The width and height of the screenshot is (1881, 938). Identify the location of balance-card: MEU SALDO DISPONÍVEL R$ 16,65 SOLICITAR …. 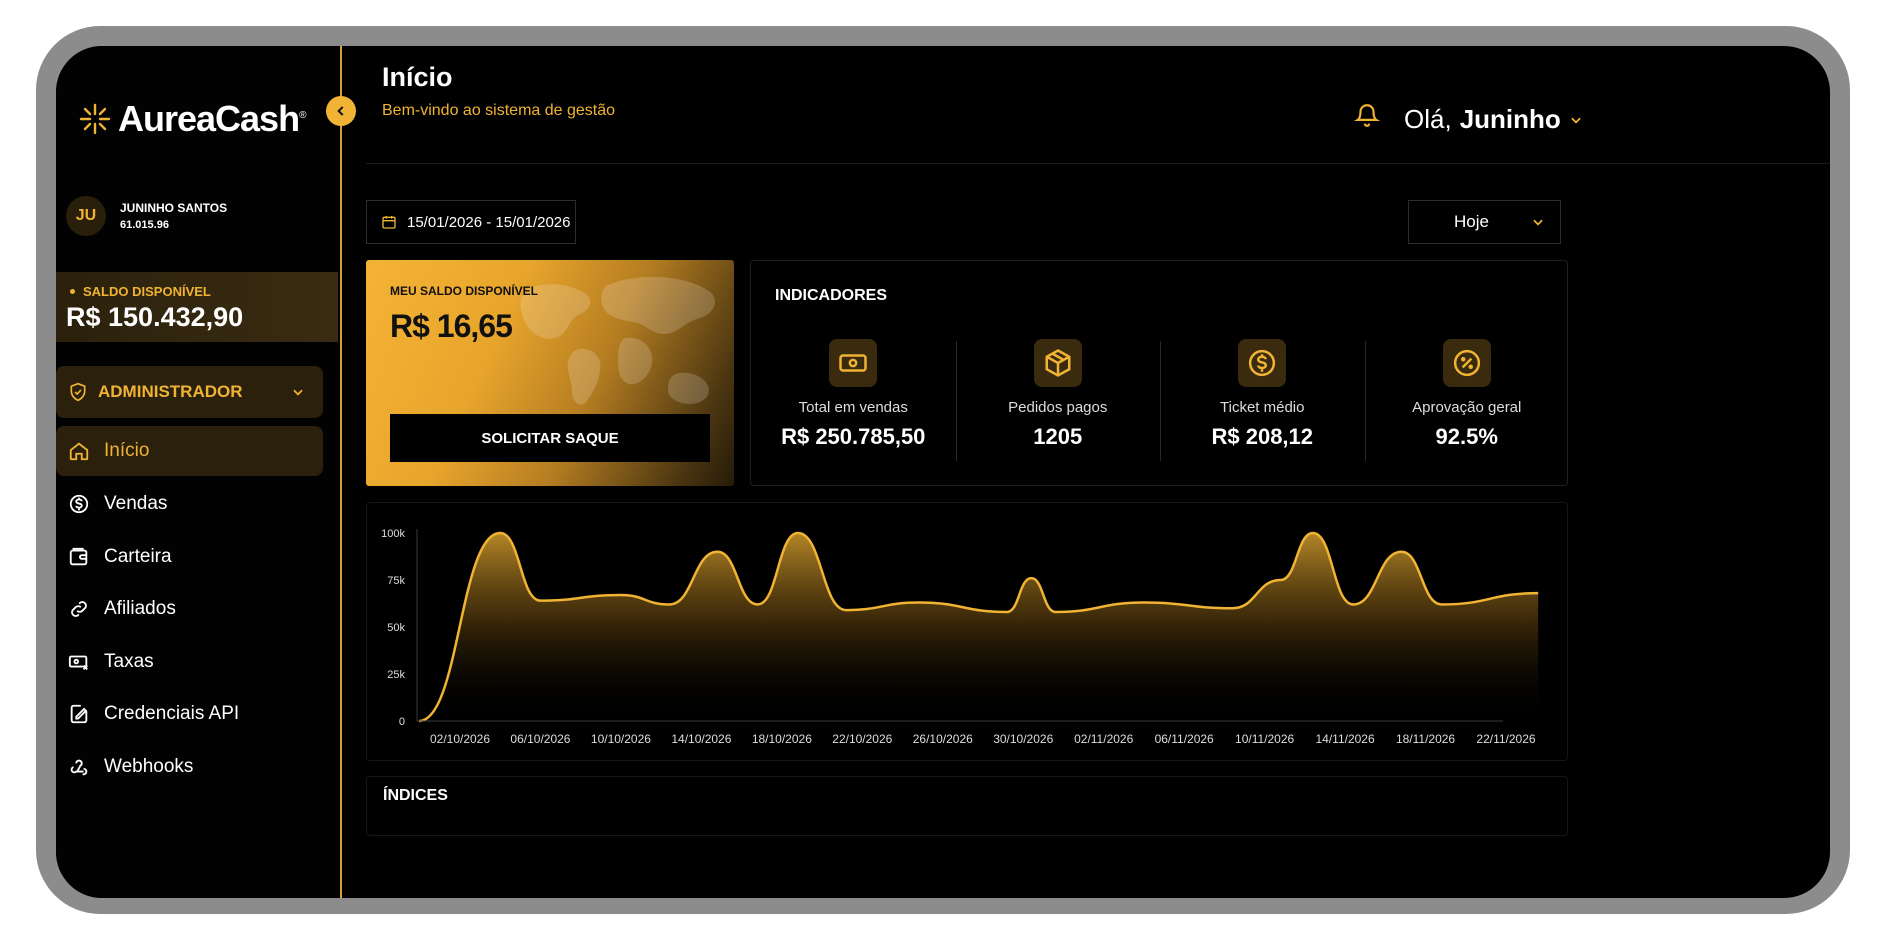
(550, 373).